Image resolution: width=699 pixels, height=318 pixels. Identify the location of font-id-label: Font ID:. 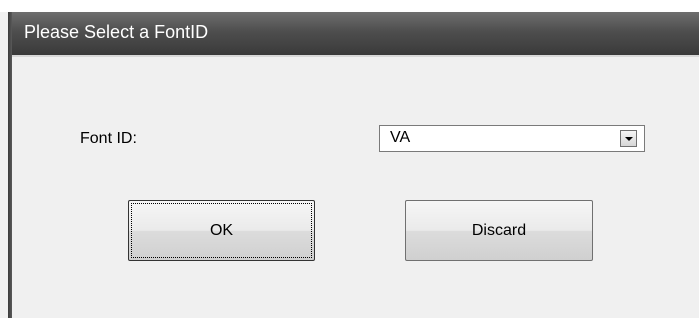
(108, 138).